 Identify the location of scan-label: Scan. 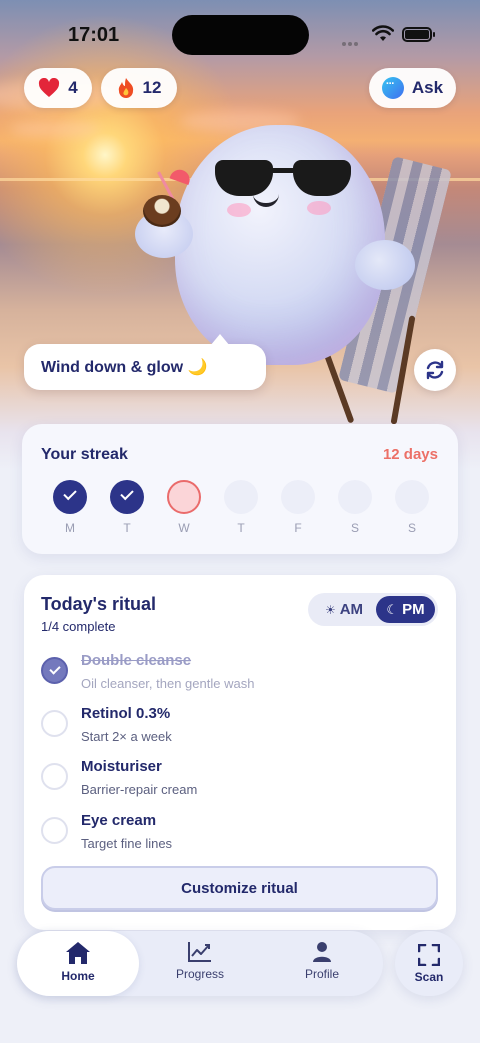
(429, 976).